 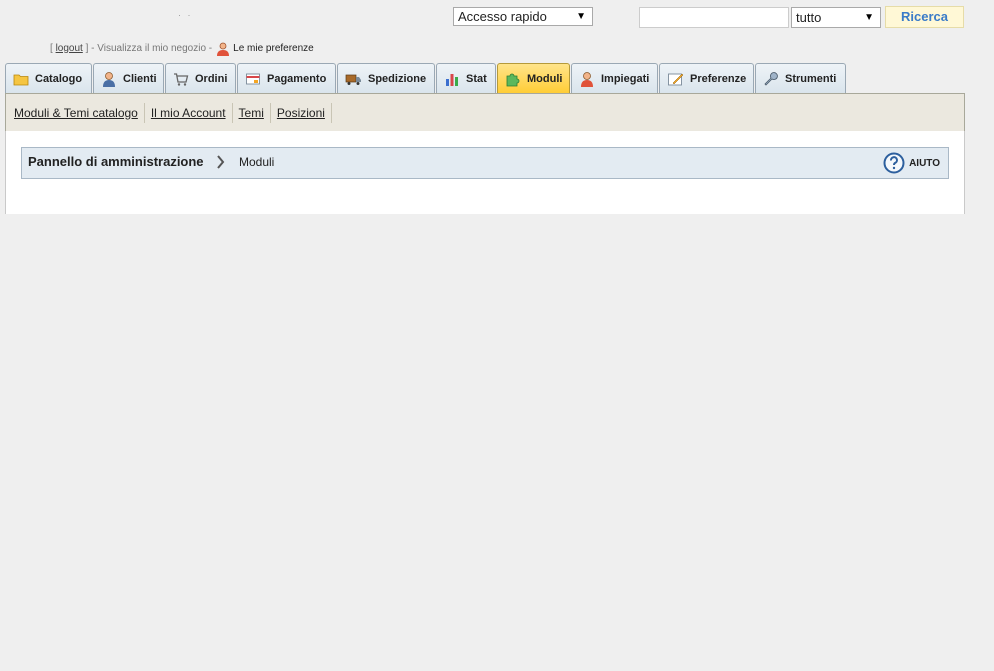 I want to click on breadcrumb-root: Pannello di amministrazione, so click(x=116, y=161).